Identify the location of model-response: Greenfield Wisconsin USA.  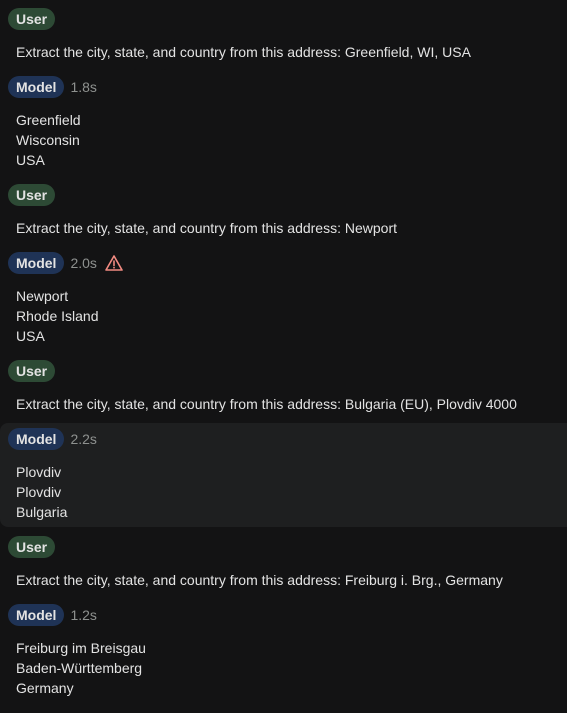
(287, 140).